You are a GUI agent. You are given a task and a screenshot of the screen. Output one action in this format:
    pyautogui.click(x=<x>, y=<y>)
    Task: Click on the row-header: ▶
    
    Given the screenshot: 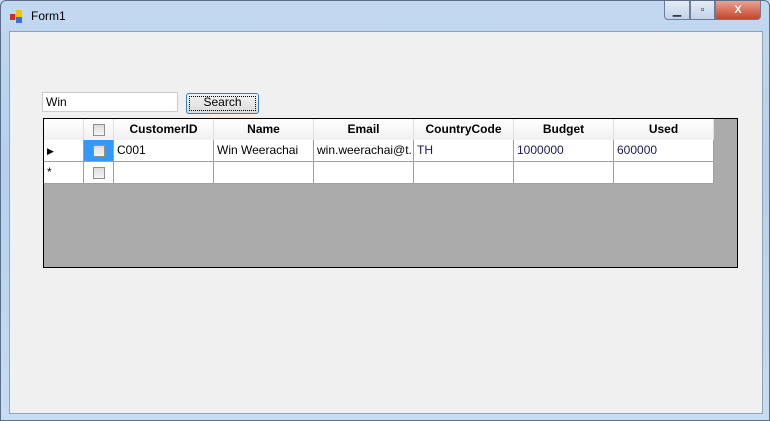 What is the action you would take?
    pyautogui.click(x=64, y=151)
    